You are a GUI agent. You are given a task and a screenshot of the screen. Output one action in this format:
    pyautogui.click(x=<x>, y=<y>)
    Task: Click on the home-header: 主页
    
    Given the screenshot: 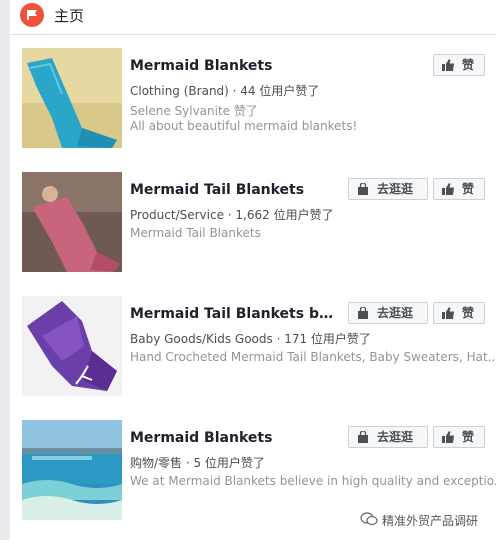 What is the action you would take?
    pyautogui.click(x=253, y=17)
    